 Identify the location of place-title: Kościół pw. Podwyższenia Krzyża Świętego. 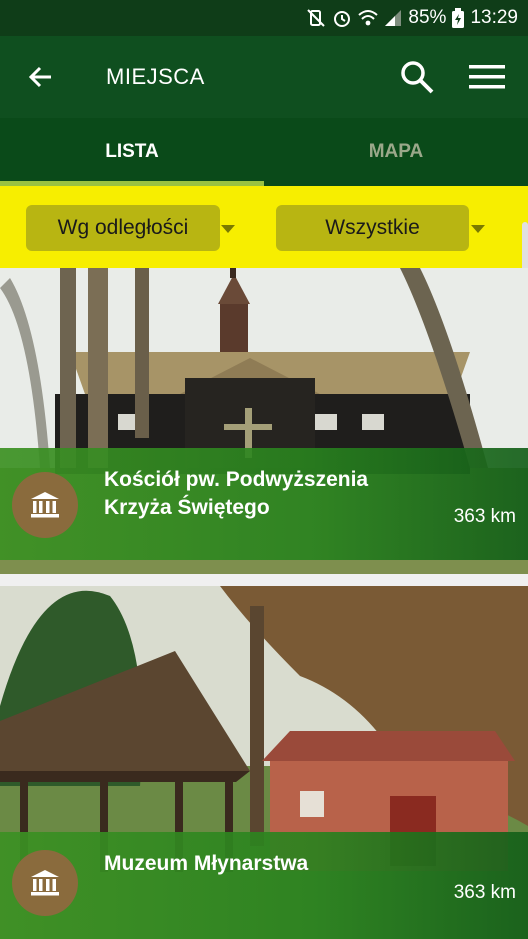
(269, 494).